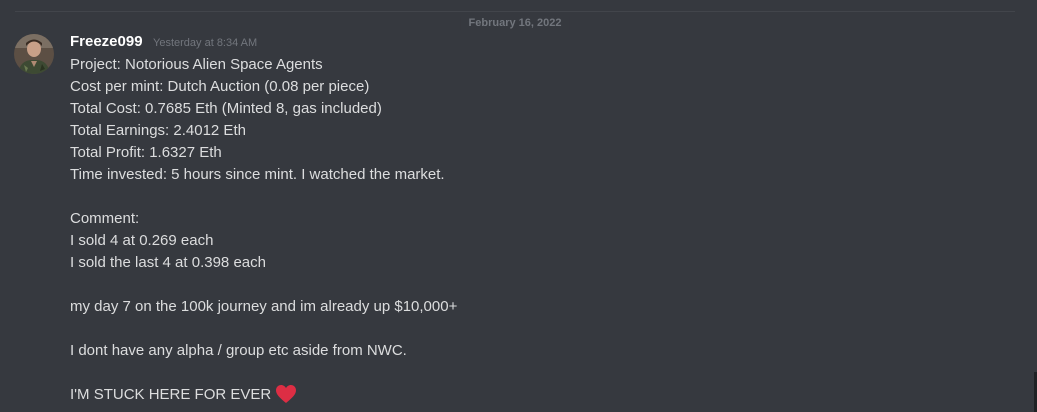  Describe the element at coordinates (168, 262) in the screenshot. I see `message-line: I sold the last 4 at 0.398 each` at that location.